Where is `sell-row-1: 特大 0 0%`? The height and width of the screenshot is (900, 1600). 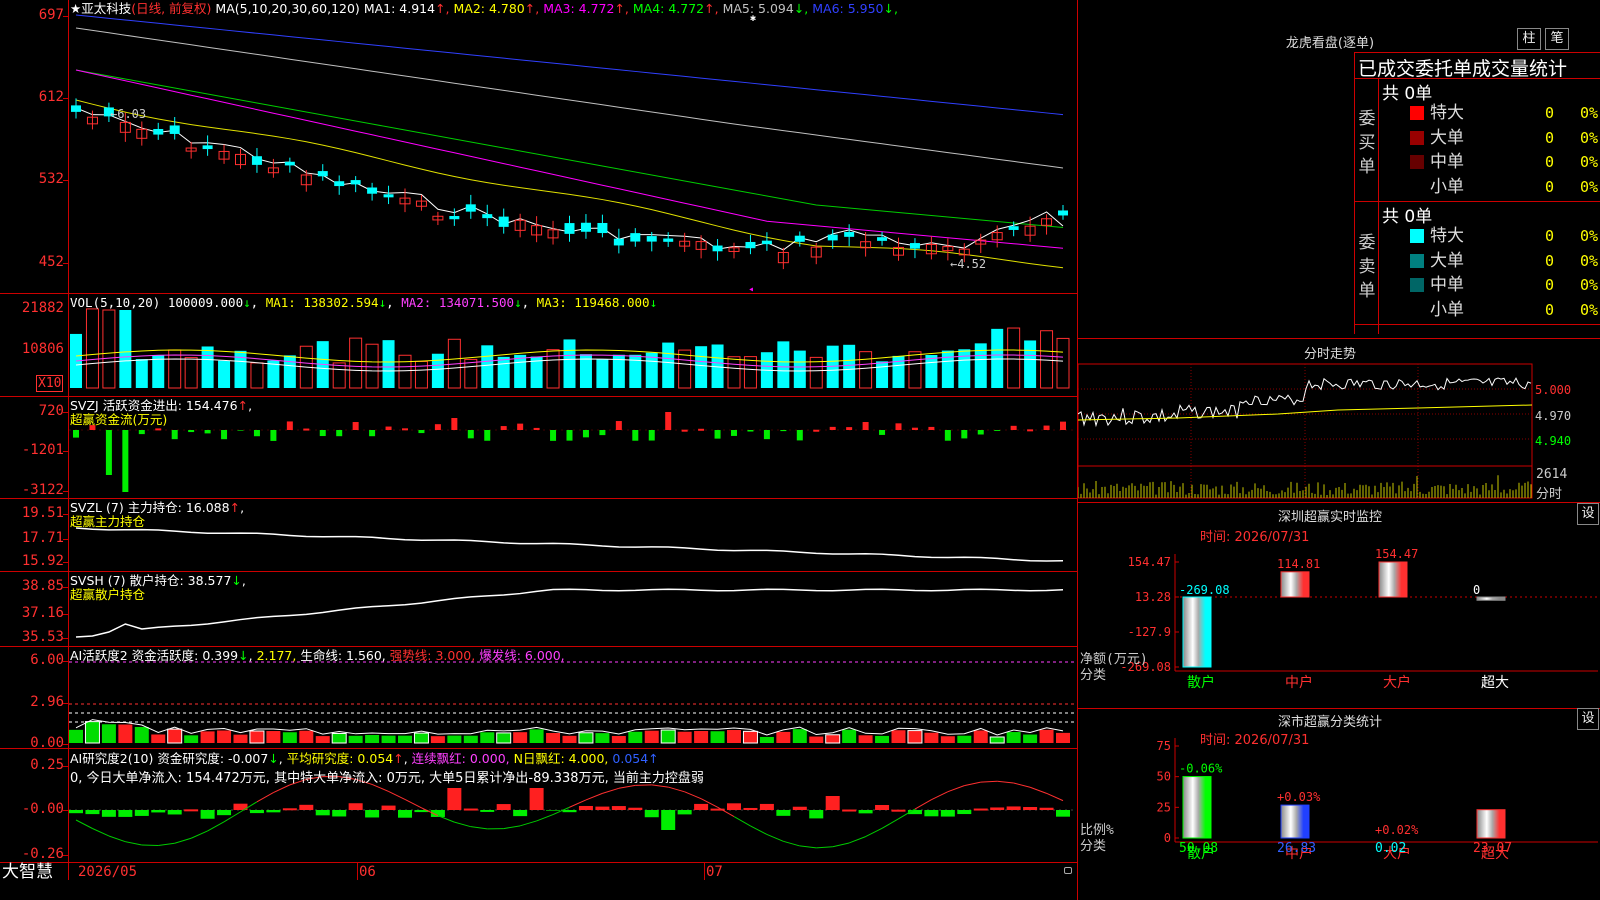 sell-row-1: 特大 0 0% is located at coordinates (1505, 236).